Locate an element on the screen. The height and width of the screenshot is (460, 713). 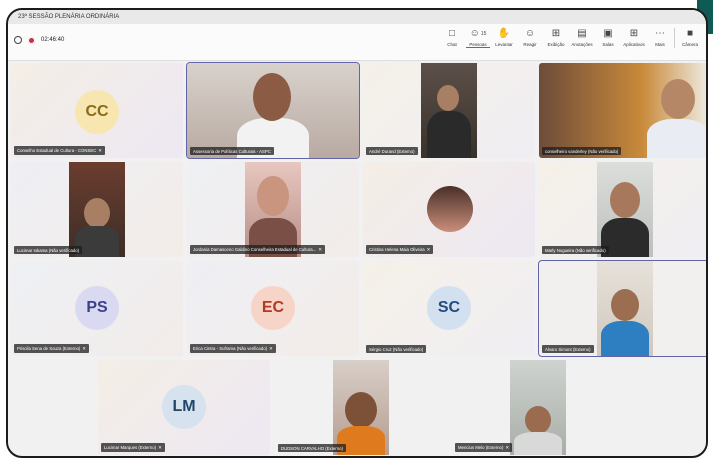
avatar: EC is located at coordinates (273, 308).